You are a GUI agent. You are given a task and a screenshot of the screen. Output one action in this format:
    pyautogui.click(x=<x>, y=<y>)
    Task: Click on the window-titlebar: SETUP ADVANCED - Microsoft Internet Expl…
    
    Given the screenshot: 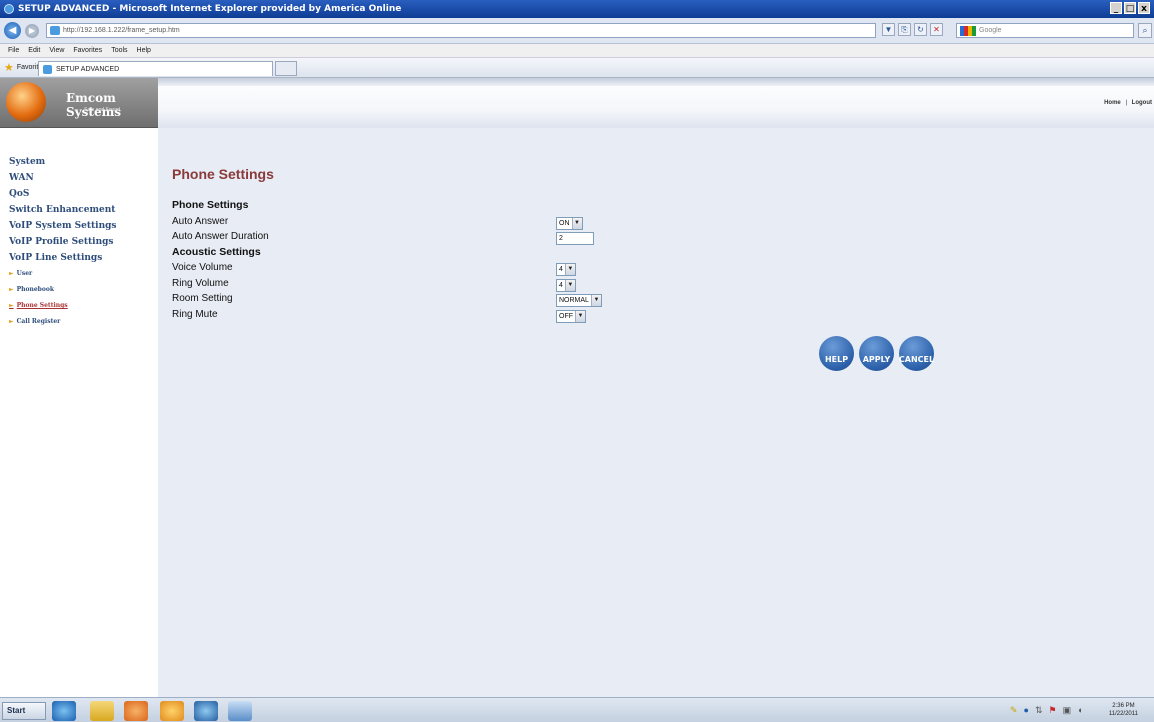 What is the action you would take?
    pyautogui.click(x=577, y=9)
    